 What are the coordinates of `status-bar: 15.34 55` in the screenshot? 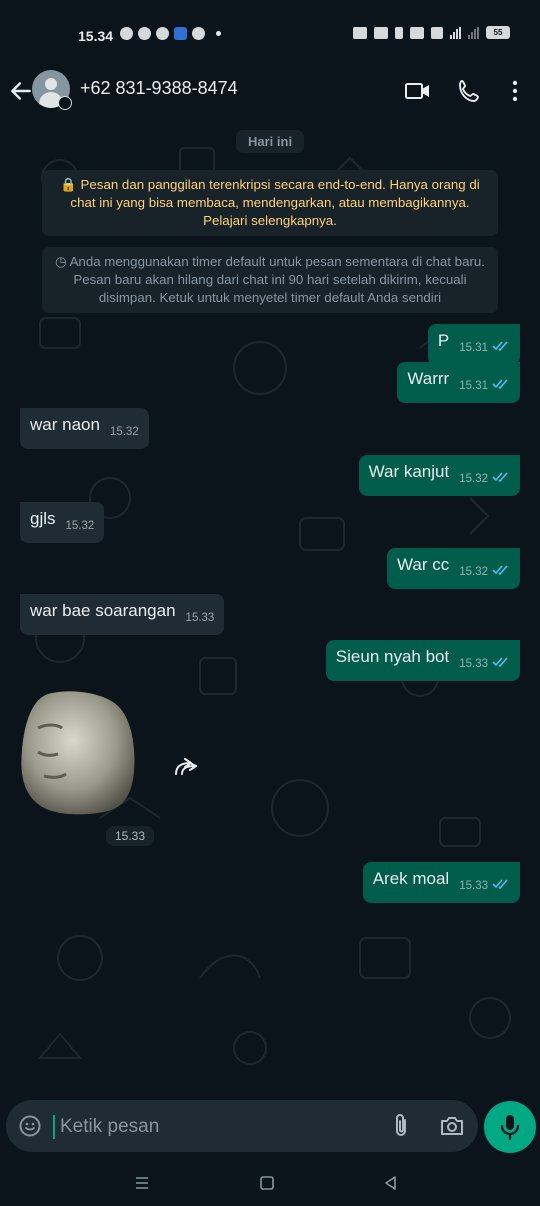 It's located at (270, 33).